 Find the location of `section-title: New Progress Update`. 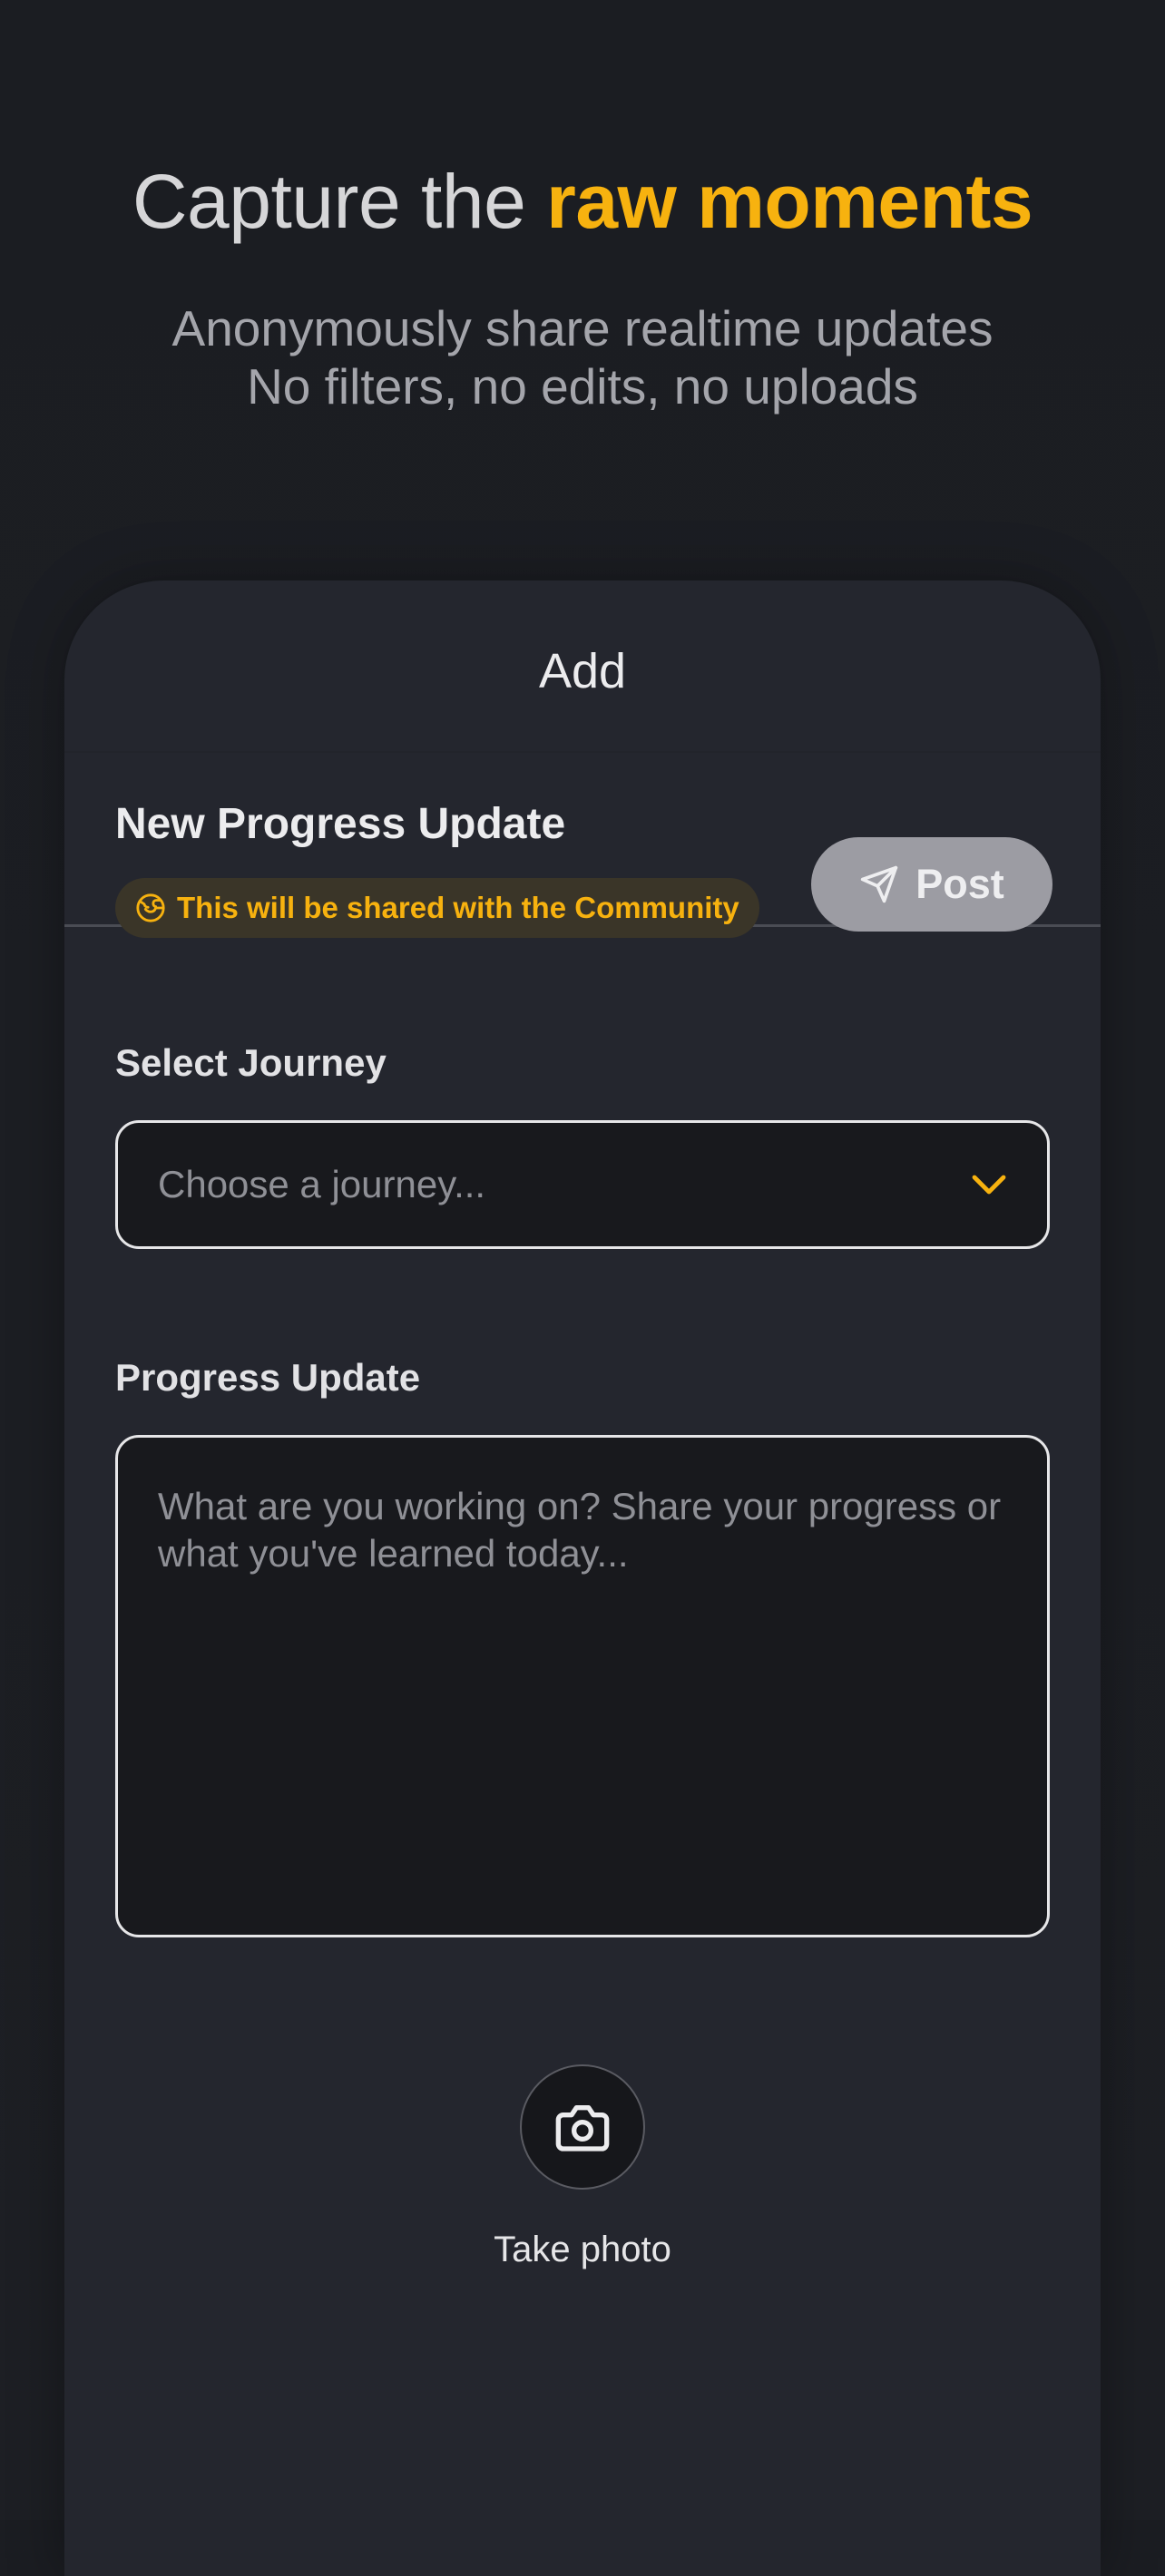

section-title: New Progress Update is located at coordinates (340, 824).